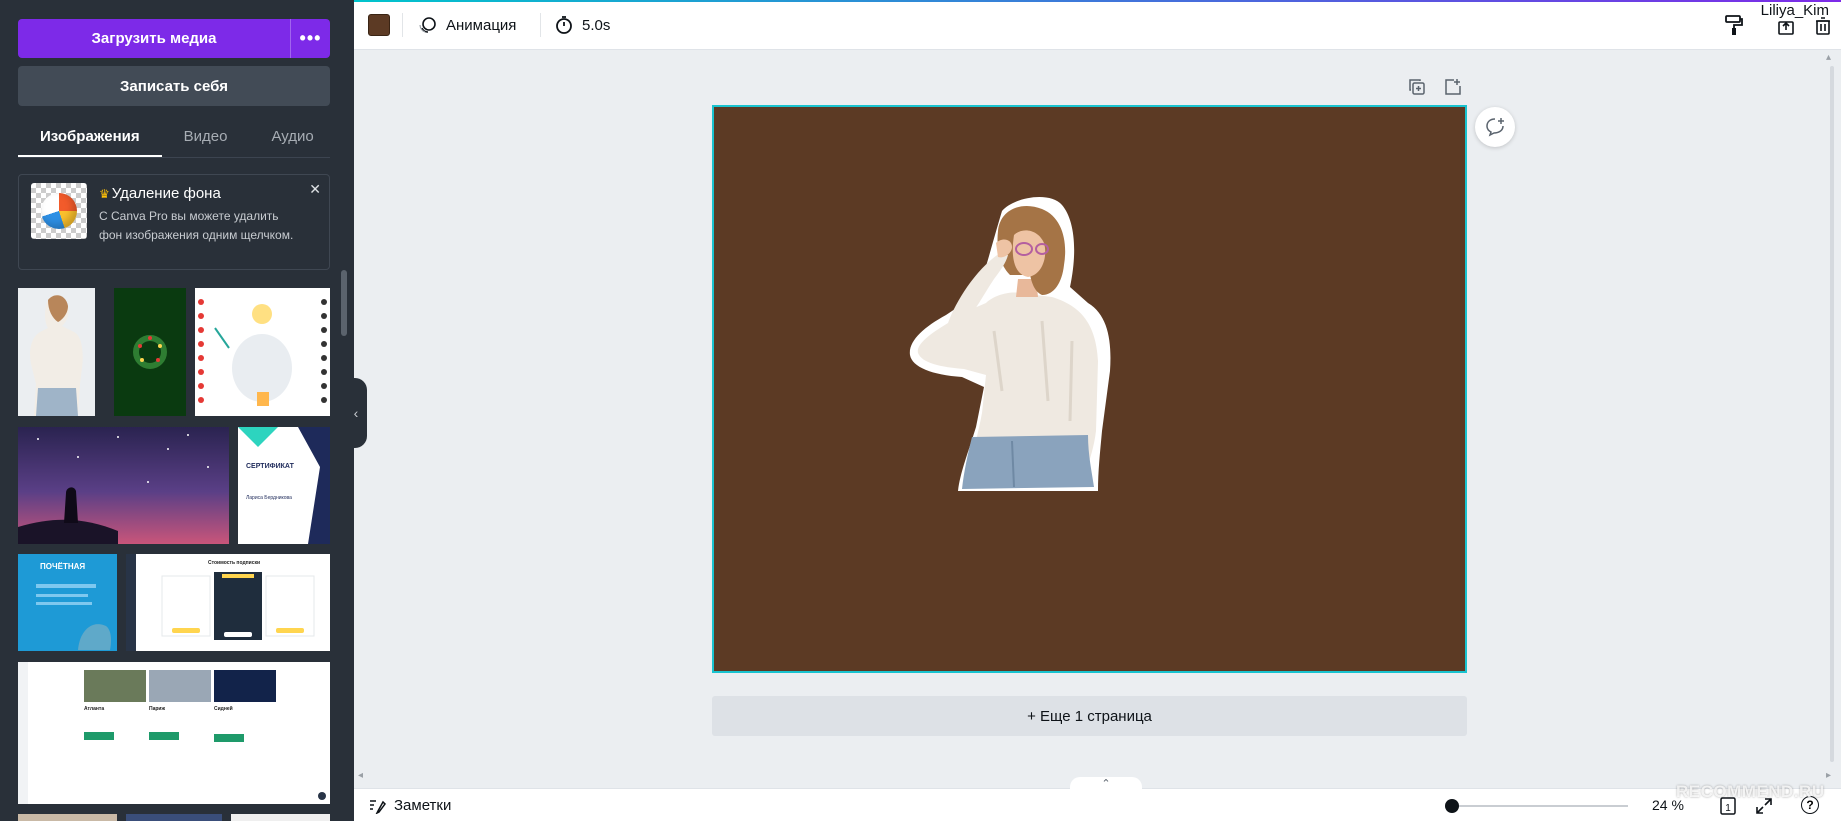  Describe the element at coordinates (1452, 806) in the screenshot. I see `zoom-slider-handle` at that location.